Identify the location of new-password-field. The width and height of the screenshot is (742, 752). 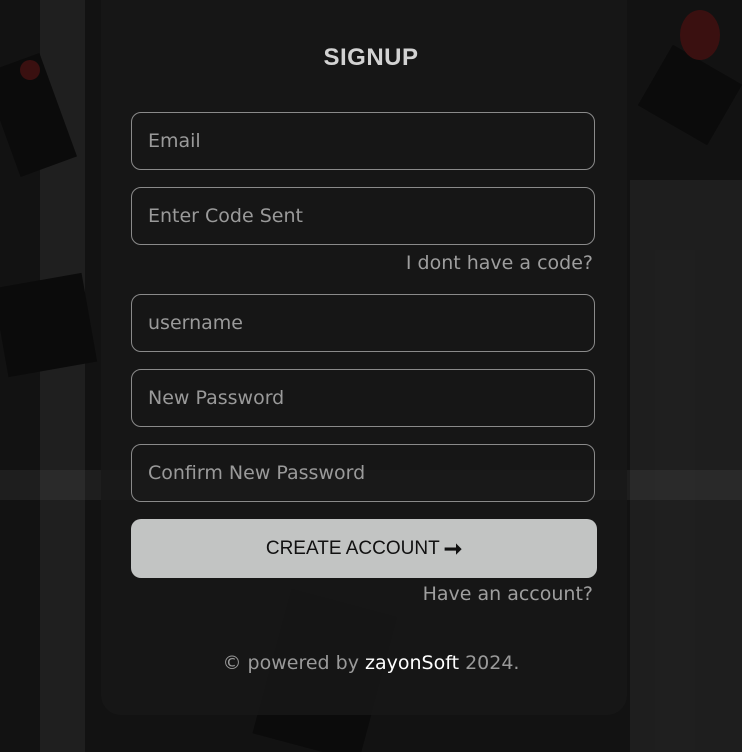
(363, 398).